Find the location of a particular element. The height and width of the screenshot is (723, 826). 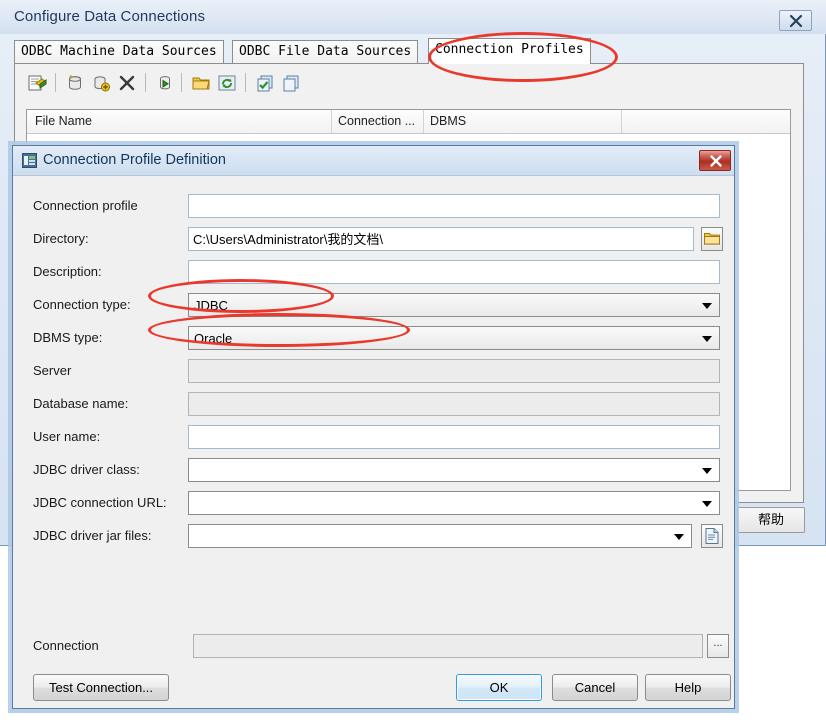

outer-title-bar: Configure Data Connections is located at coordinates (413, 17).